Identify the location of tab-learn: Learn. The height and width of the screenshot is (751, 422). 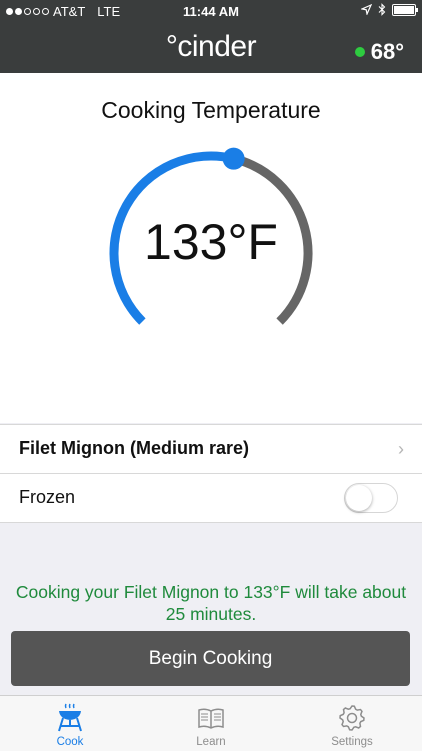
(211, 723).